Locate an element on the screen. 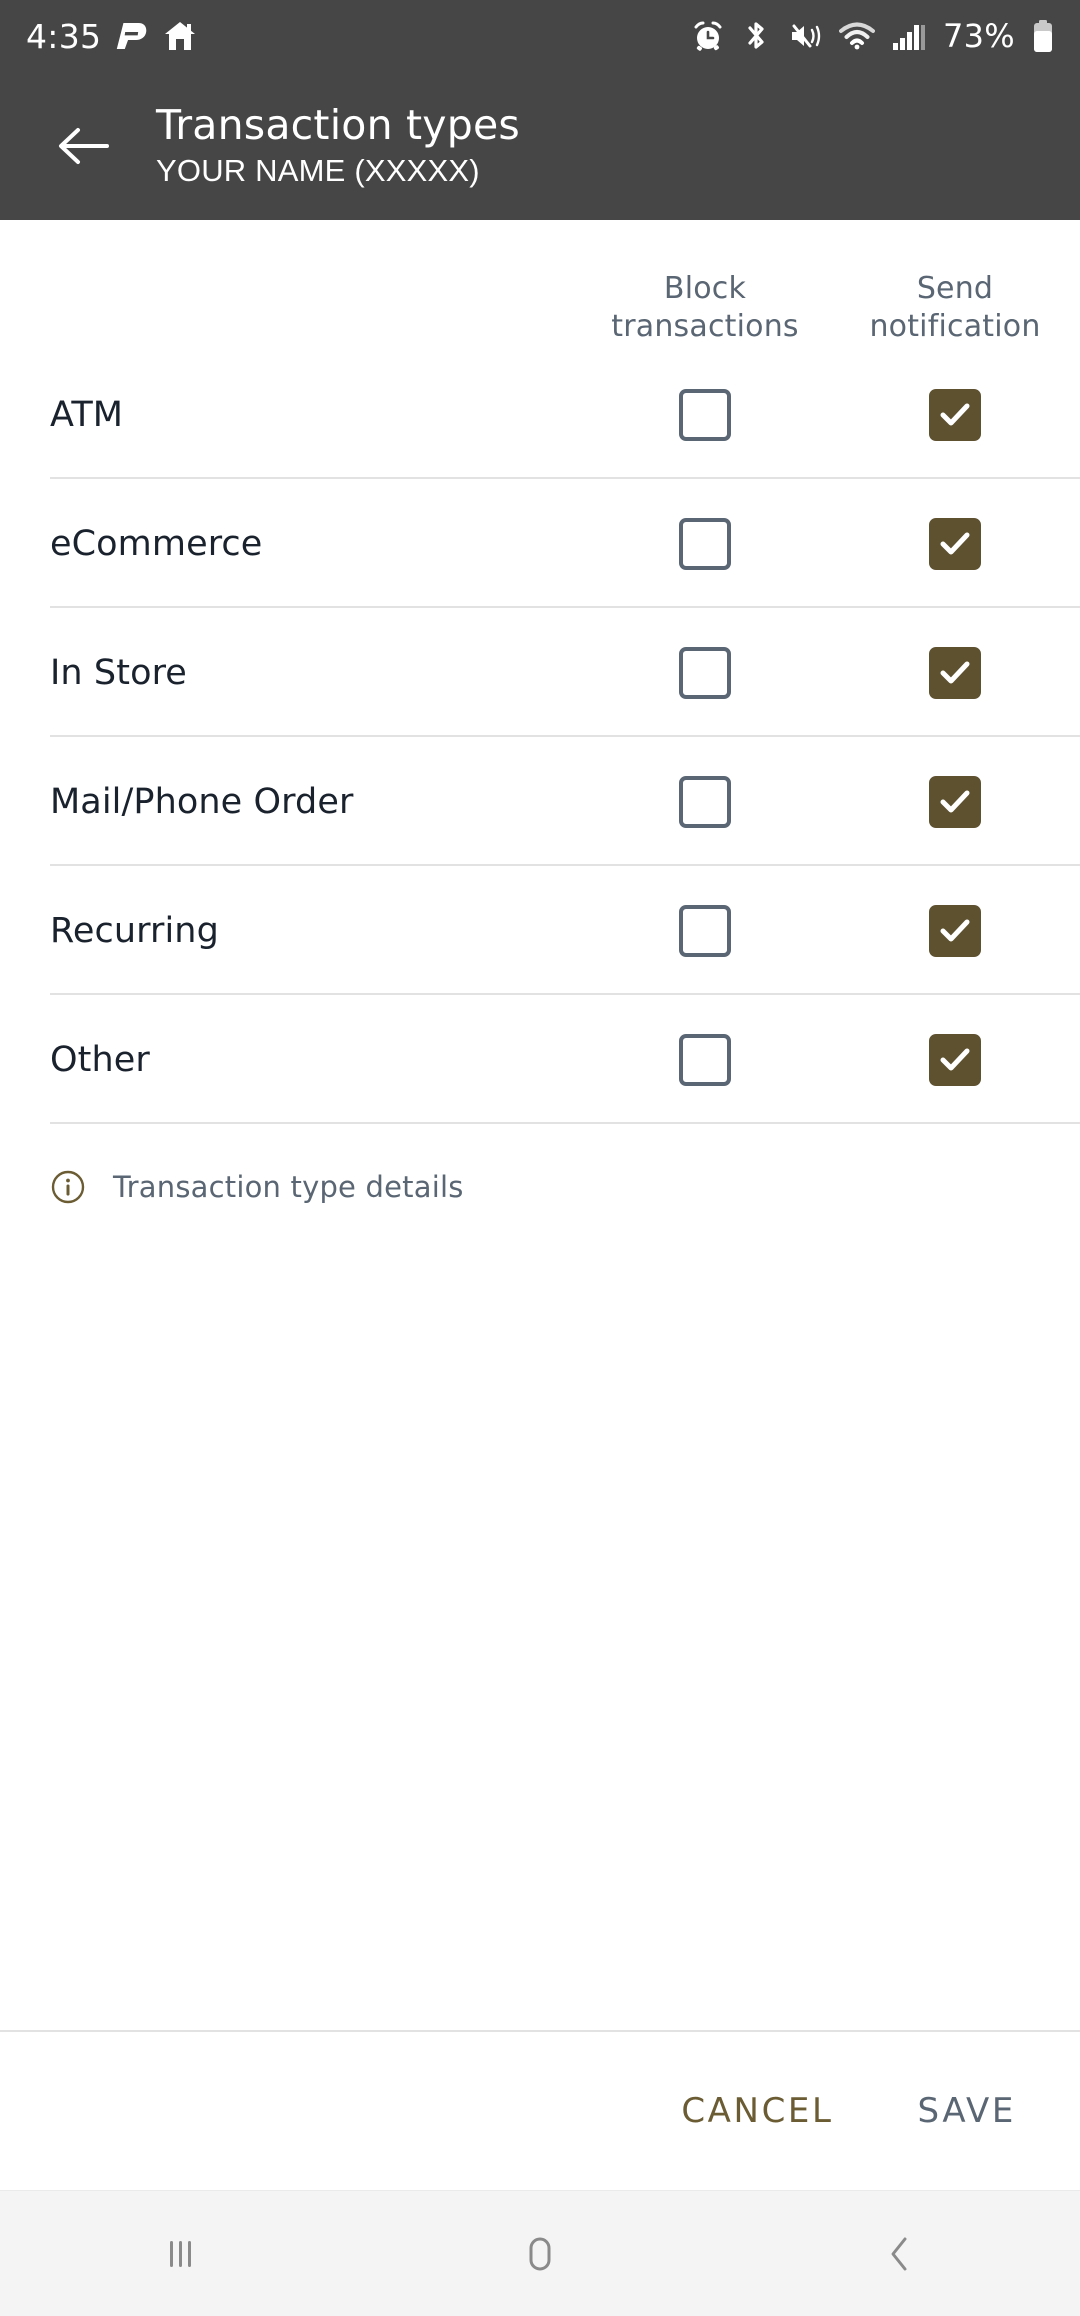 The image size is (1080, 2316). column-header-notify-line1: Send is located at coordinates (955, 288).